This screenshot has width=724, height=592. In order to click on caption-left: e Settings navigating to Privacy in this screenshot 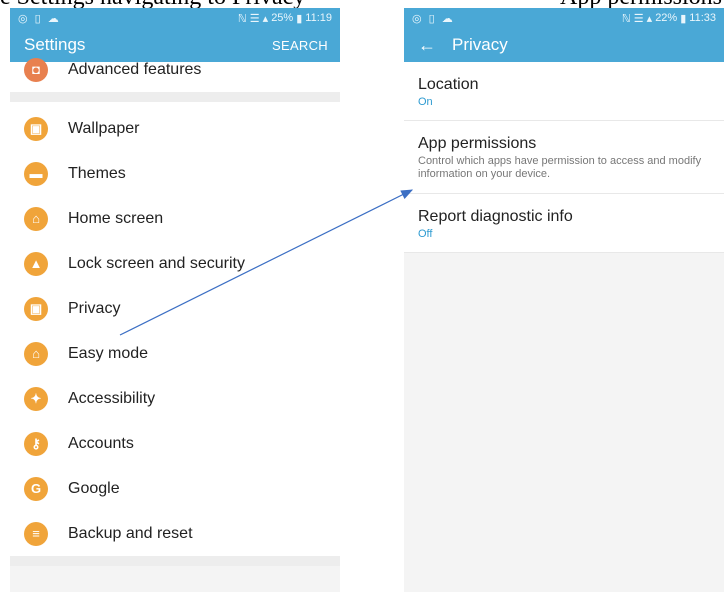, I will do `click(152, 4)`.